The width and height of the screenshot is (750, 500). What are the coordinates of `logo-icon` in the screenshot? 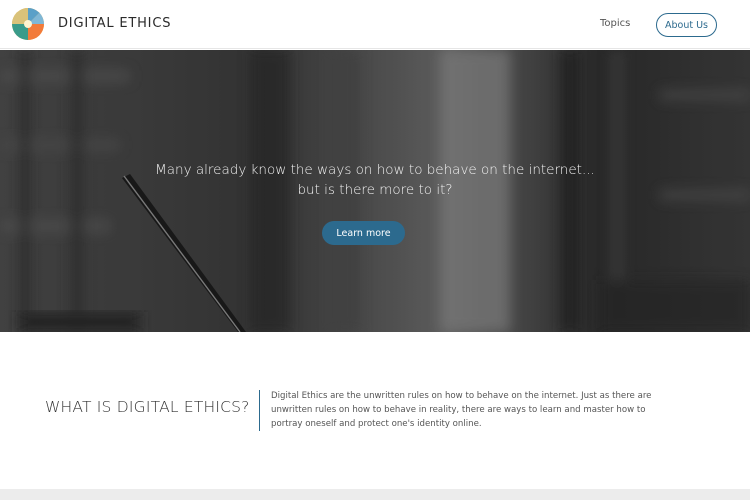 It's located at (28, 24).